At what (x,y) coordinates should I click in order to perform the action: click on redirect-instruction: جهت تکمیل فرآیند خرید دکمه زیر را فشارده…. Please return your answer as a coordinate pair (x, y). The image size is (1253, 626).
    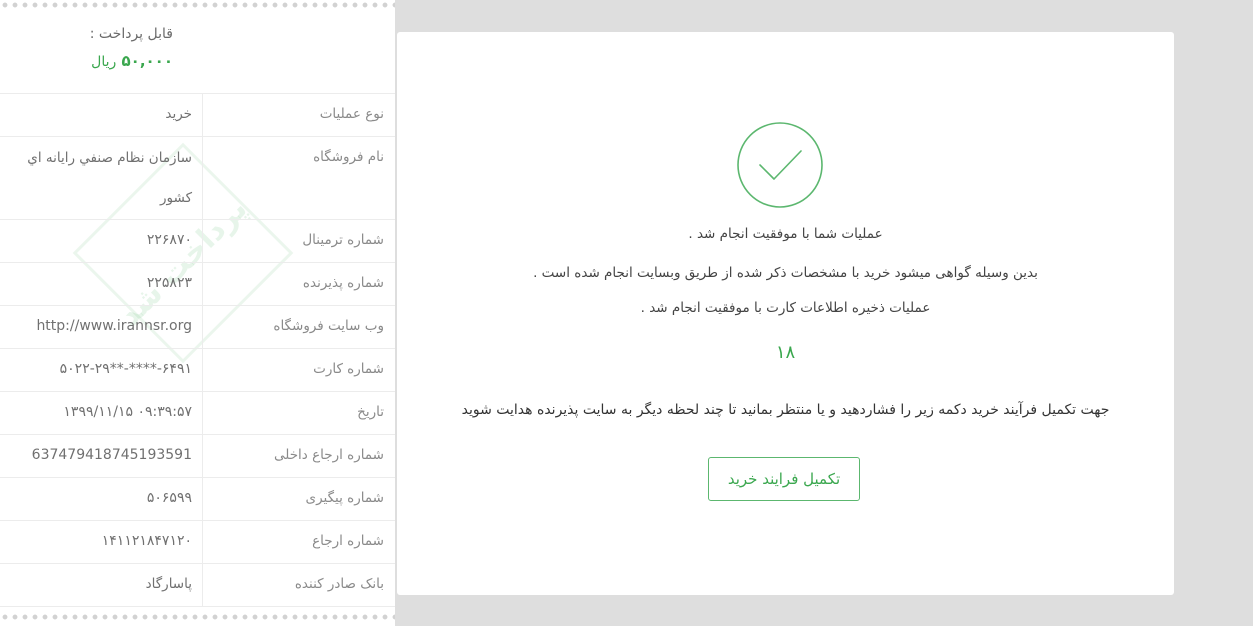
    Looking at the image, I should click on (785, 410).